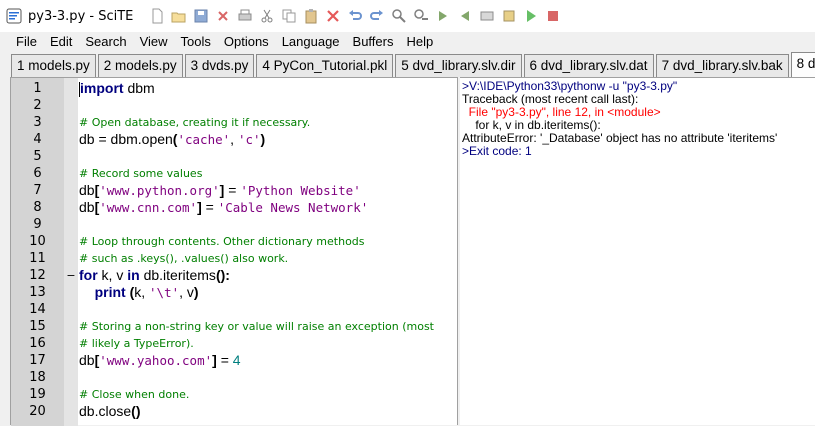  Describe the element at coordinates (458, 65) in the screenshot. I see `tab-dvd-library-slv-dir: 5 dvd_library.slv.dir` at that location.